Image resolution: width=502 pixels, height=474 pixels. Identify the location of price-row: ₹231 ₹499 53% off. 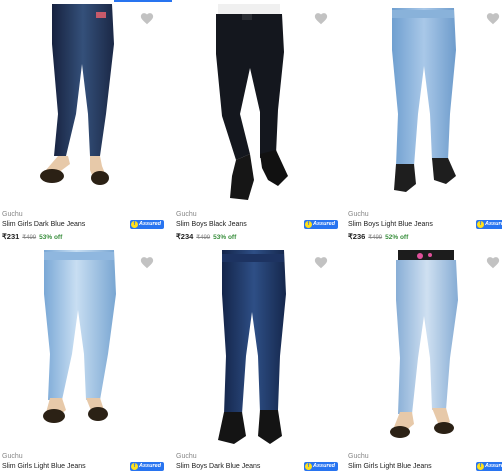
(84, 237).